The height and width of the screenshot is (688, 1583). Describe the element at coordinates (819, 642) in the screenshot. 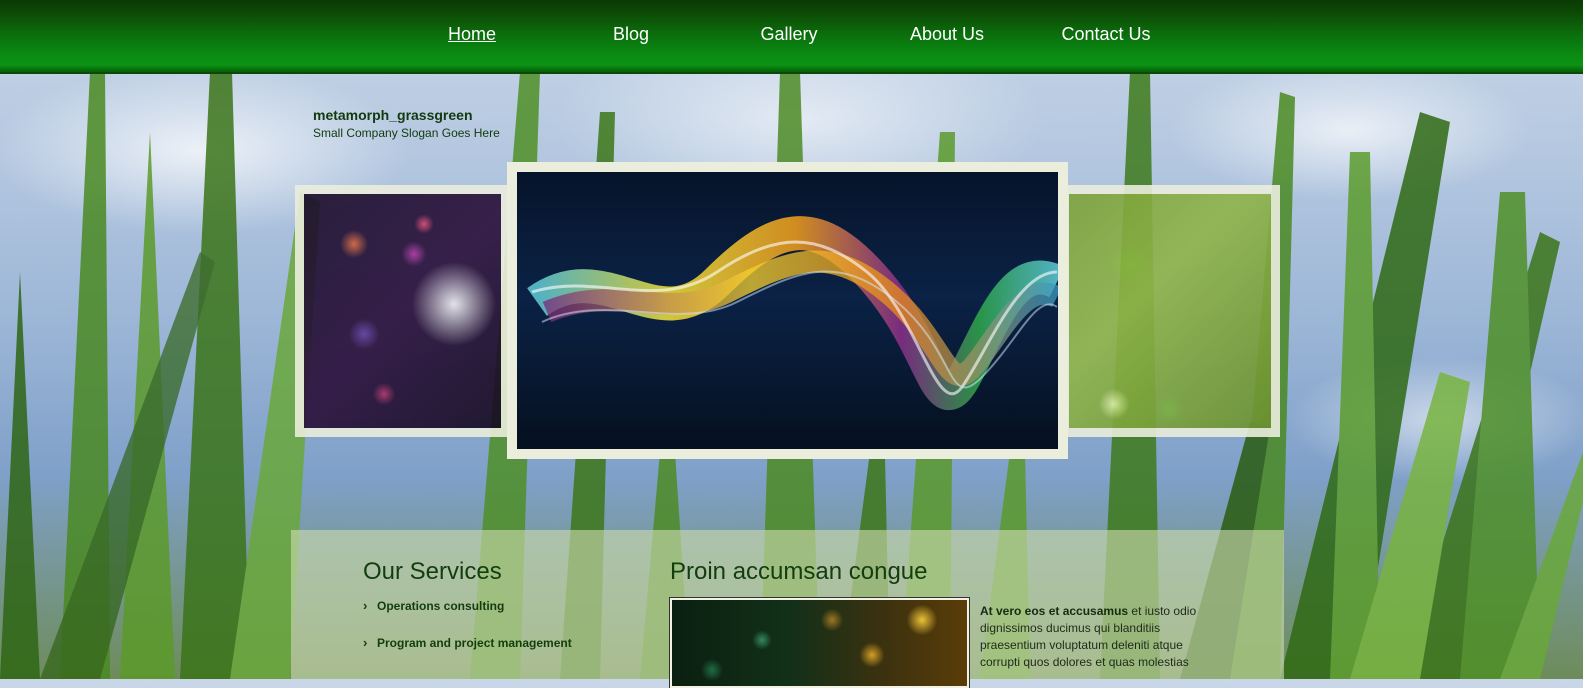

I see `article-image` at that location.